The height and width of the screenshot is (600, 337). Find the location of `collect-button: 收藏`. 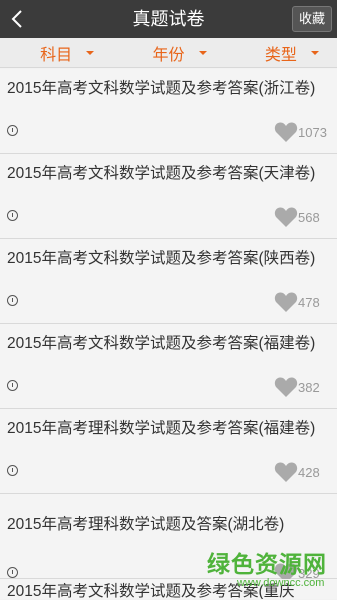

collect-button: 收藏 is located at coordinates (312, 19).